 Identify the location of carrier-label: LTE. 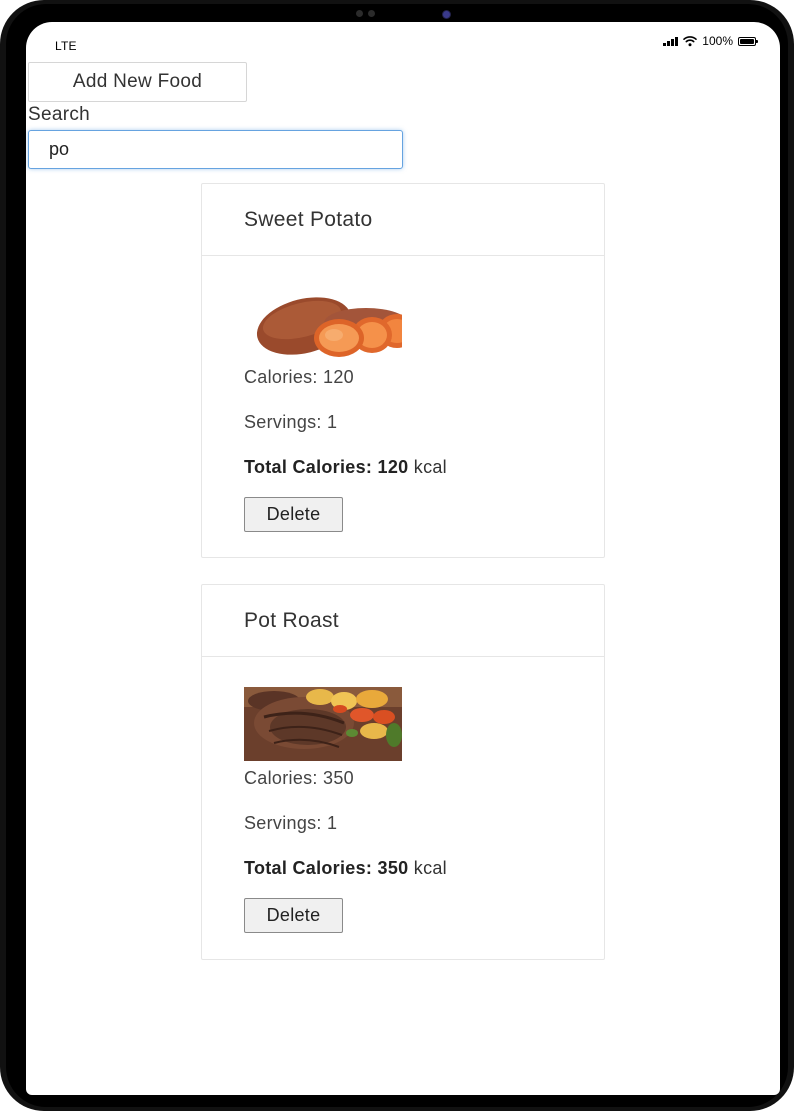
(66, 46).